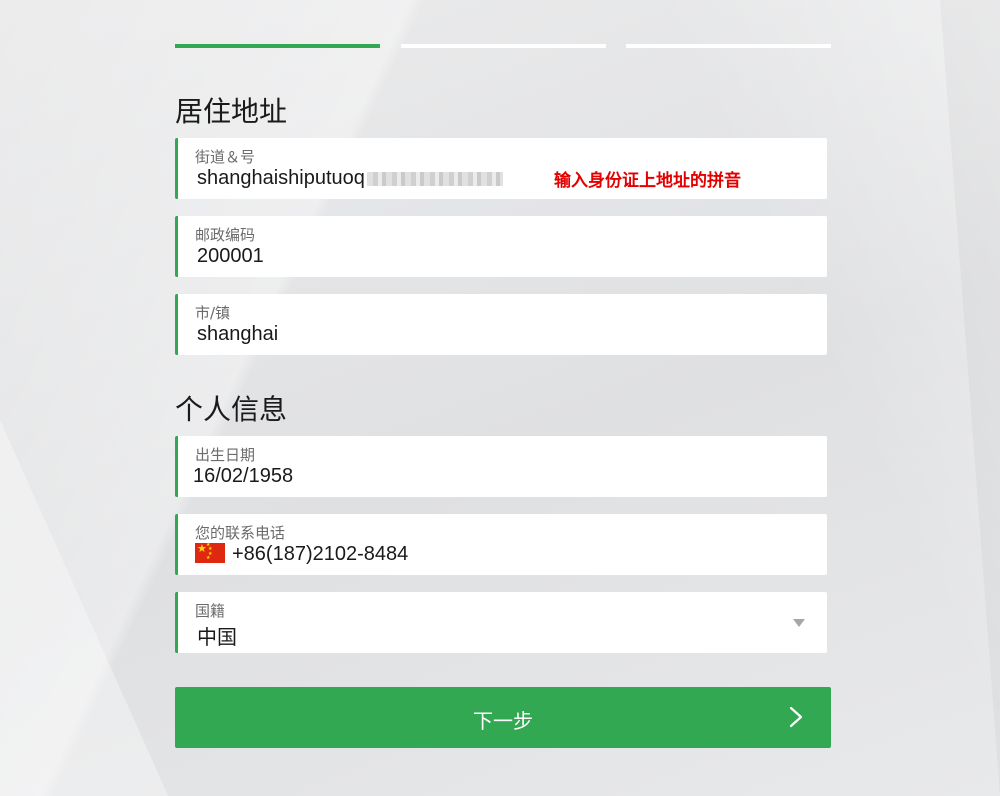  What do you see at coordinates (237, 334) in the screenshot?
I see `city-input: shanghai` at bounding box center [237, 334].